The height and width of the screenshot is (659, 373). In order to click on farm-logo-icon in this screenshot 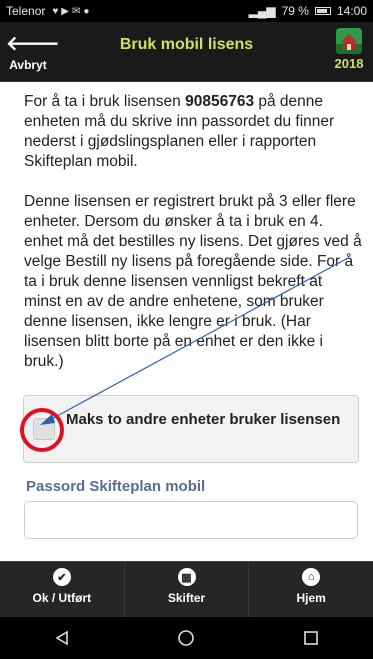, I will do `click(349, 41)`.